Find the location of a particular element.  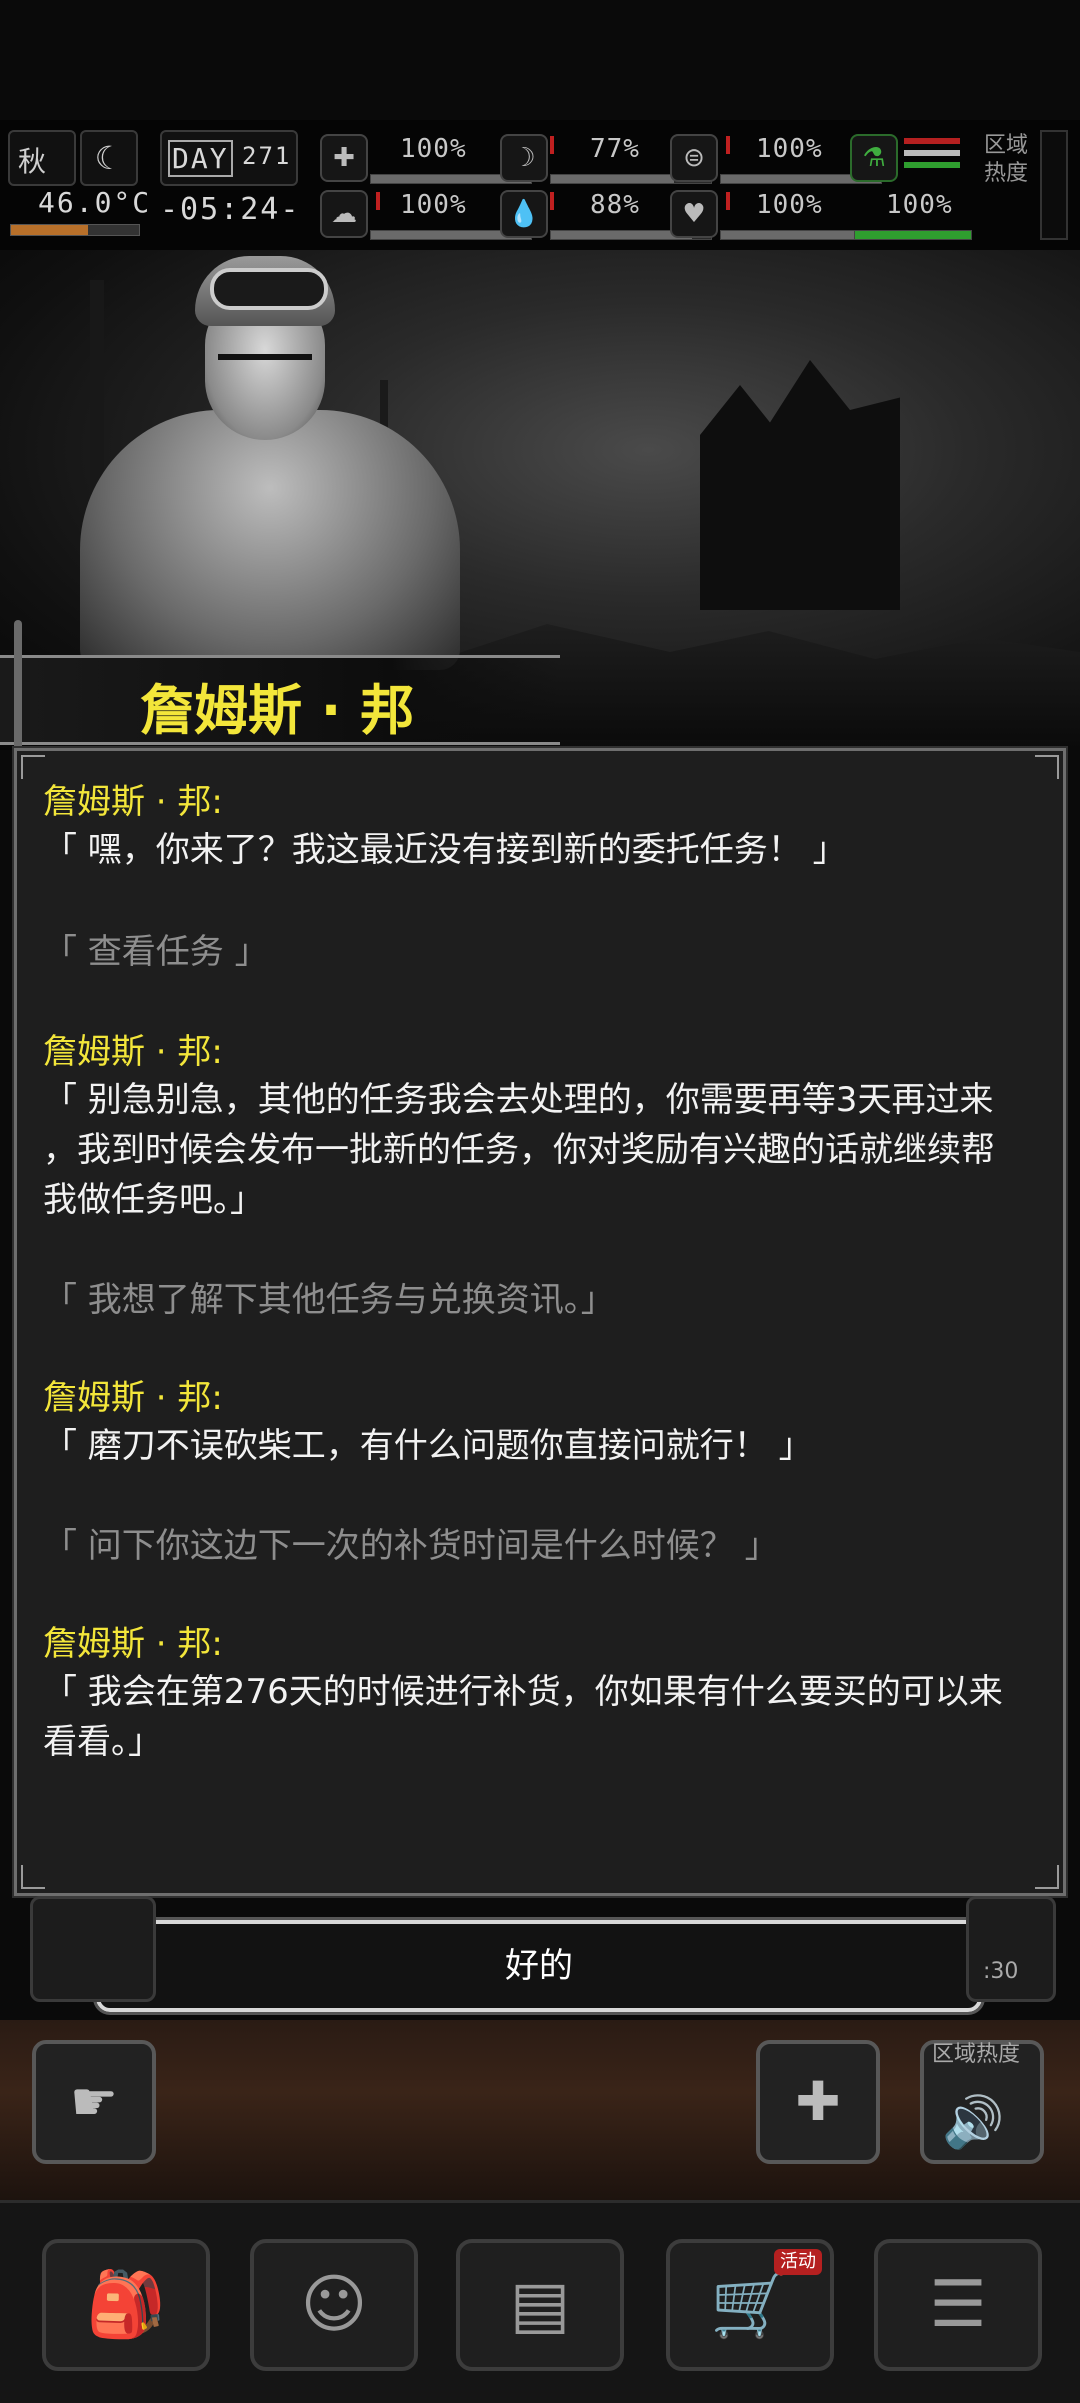

backpack-button: 🎒 is located at coordinates (126, 2305).